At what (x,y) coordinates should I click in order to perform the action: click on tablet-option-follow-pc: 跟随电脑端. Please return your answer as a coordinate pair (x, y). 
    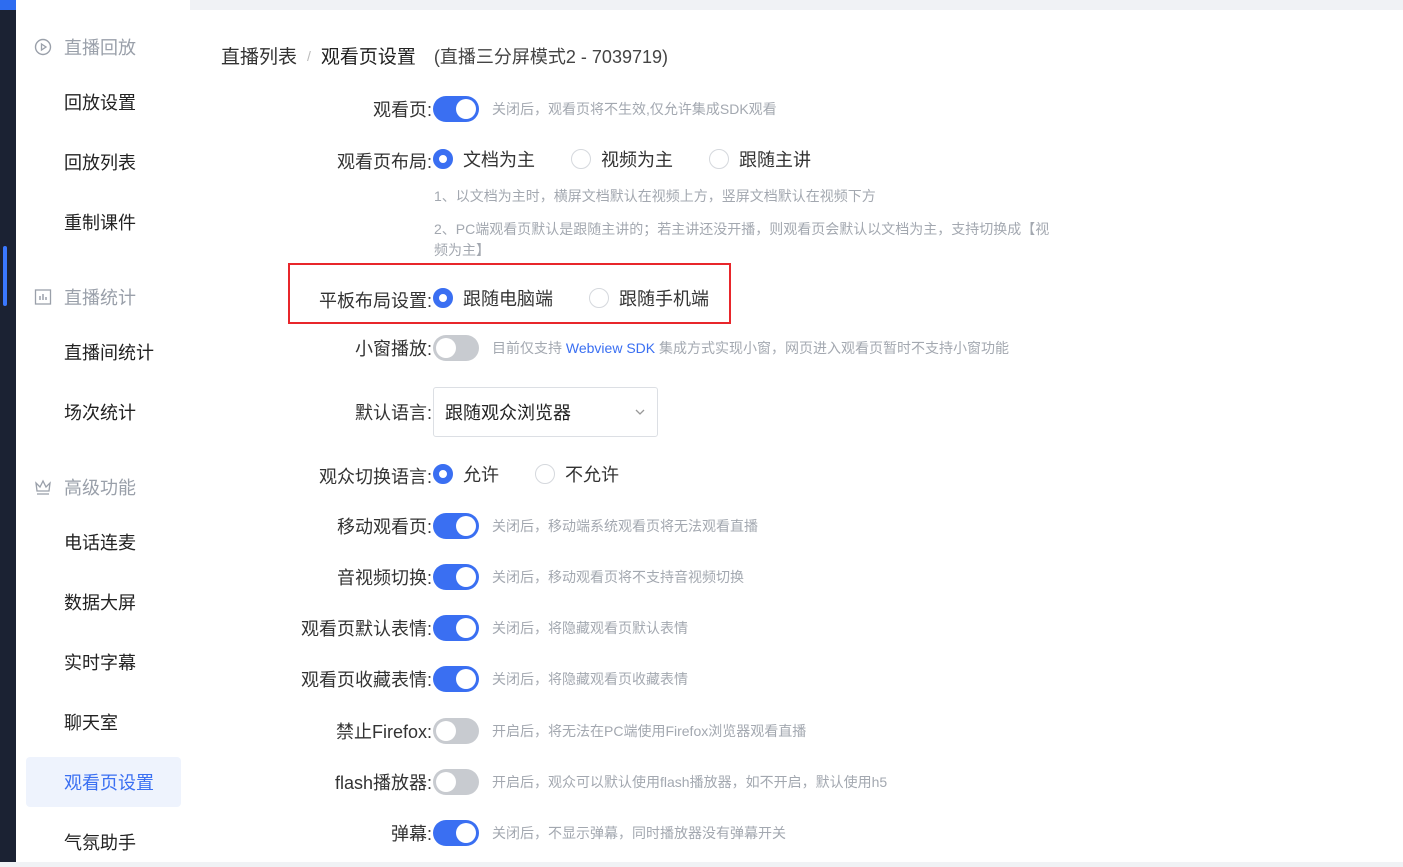
    Looking at the image, I should click on (493, 298).